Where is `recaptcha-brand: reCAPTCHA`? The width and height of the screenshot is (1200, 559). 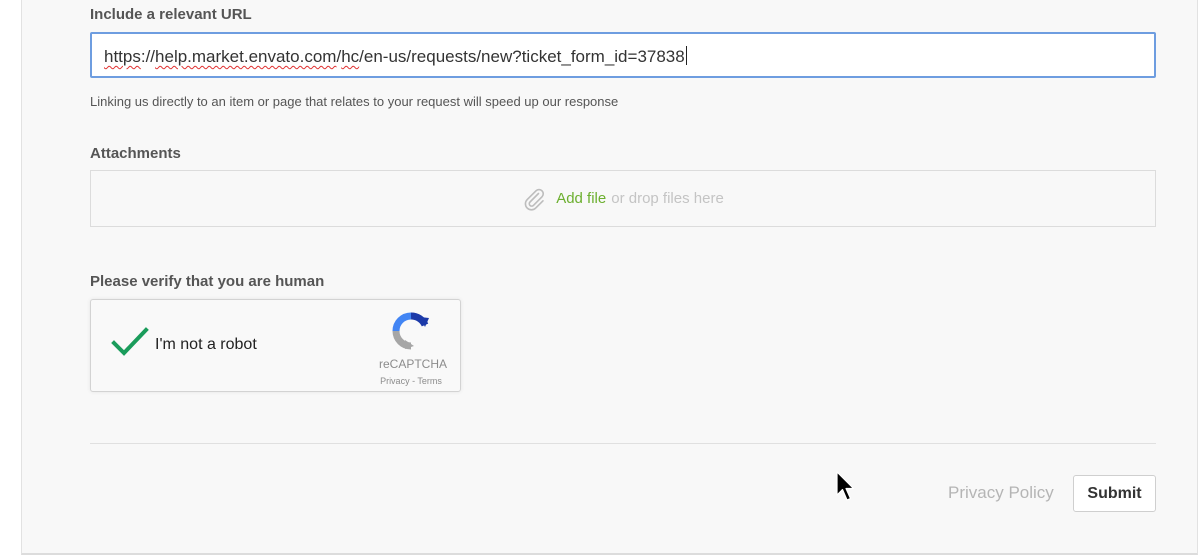 recaptcha-brand: reCAPTCHA is located at coordinates (413, 364).